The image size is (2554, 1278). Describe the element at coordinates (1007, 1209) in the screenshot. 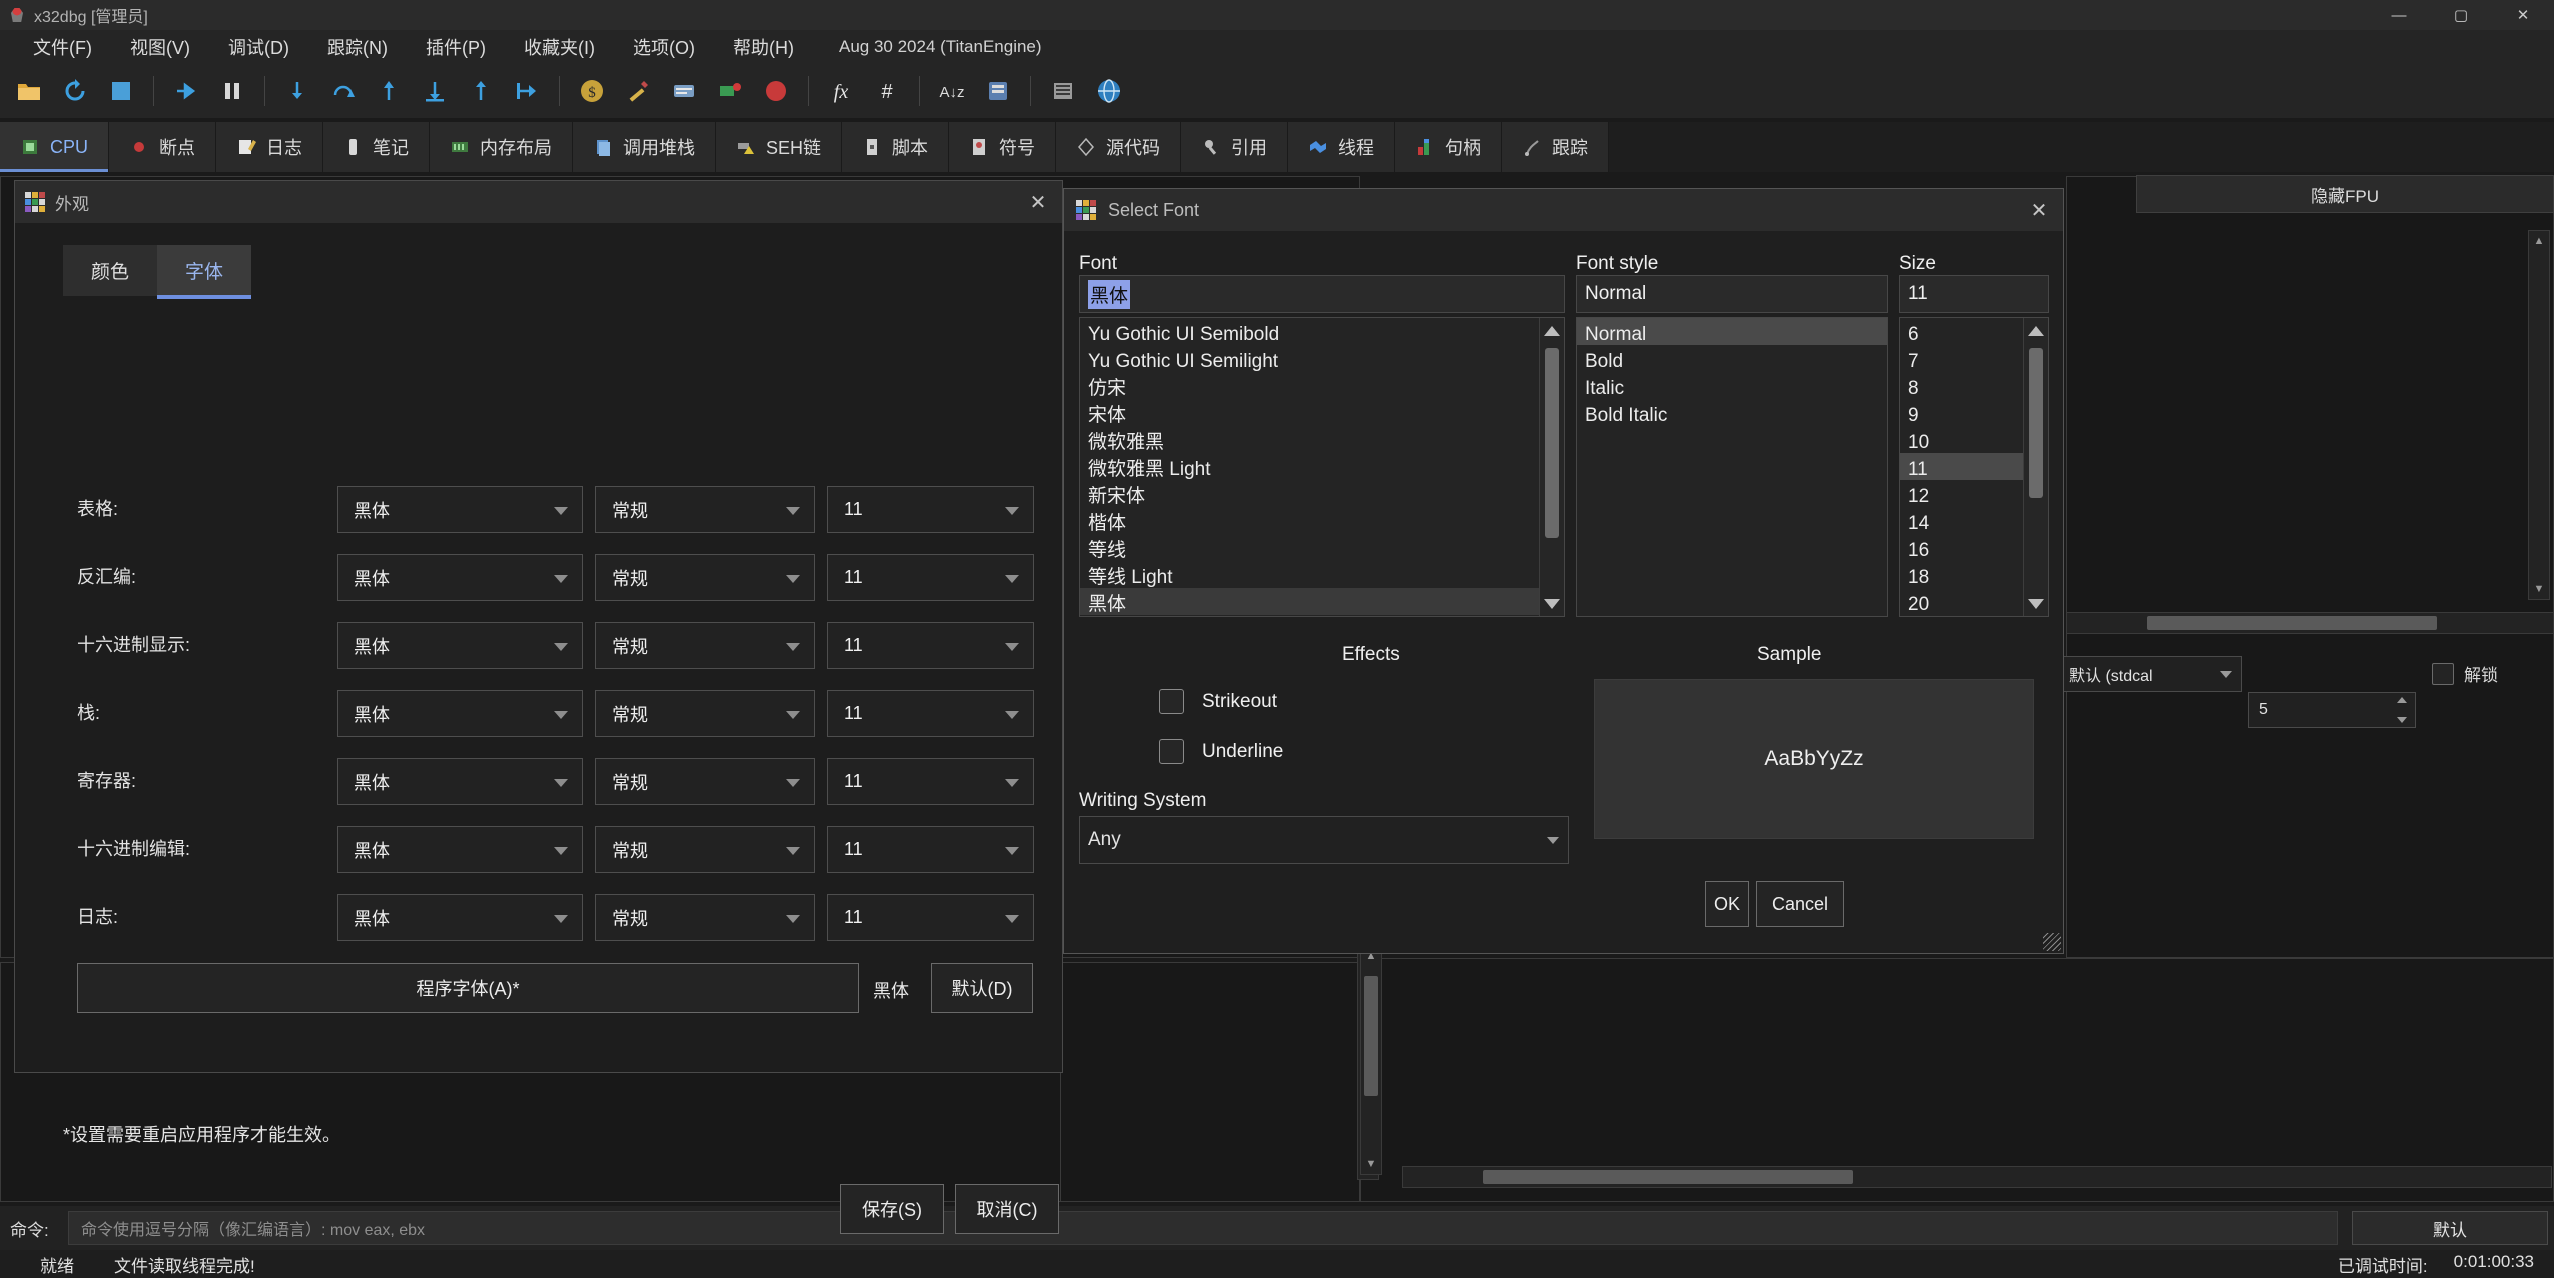

I see `cancel-button: 取消(C)` at that location.